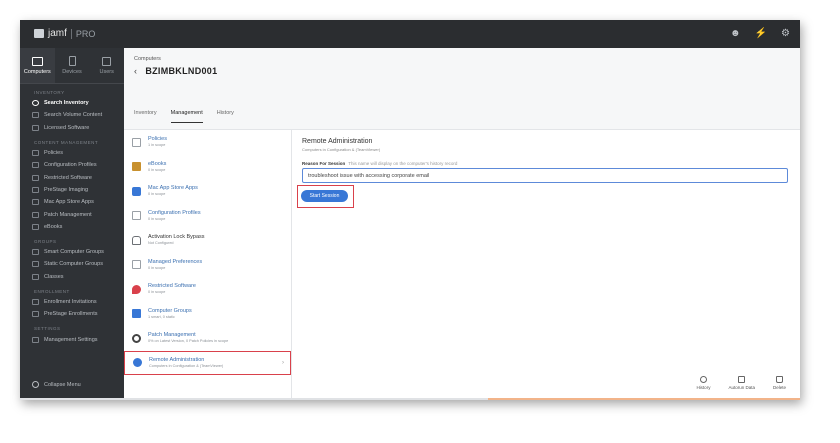 The width and height of the screenshot is (840, 443). What do you see at coordinates (72, 177) in the screenshot?
I see `sidebar-item-restricted-software: Restricted Software` at bounding box center [72, 177].